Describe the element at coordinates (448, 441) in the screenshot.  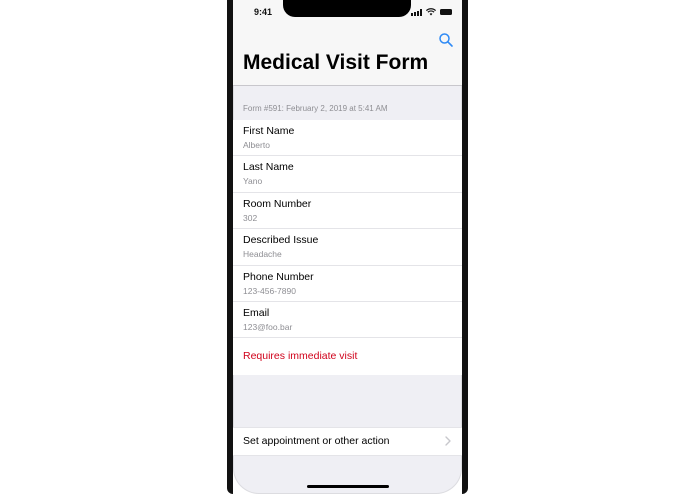
I see `chevron-right-icon` at that location.